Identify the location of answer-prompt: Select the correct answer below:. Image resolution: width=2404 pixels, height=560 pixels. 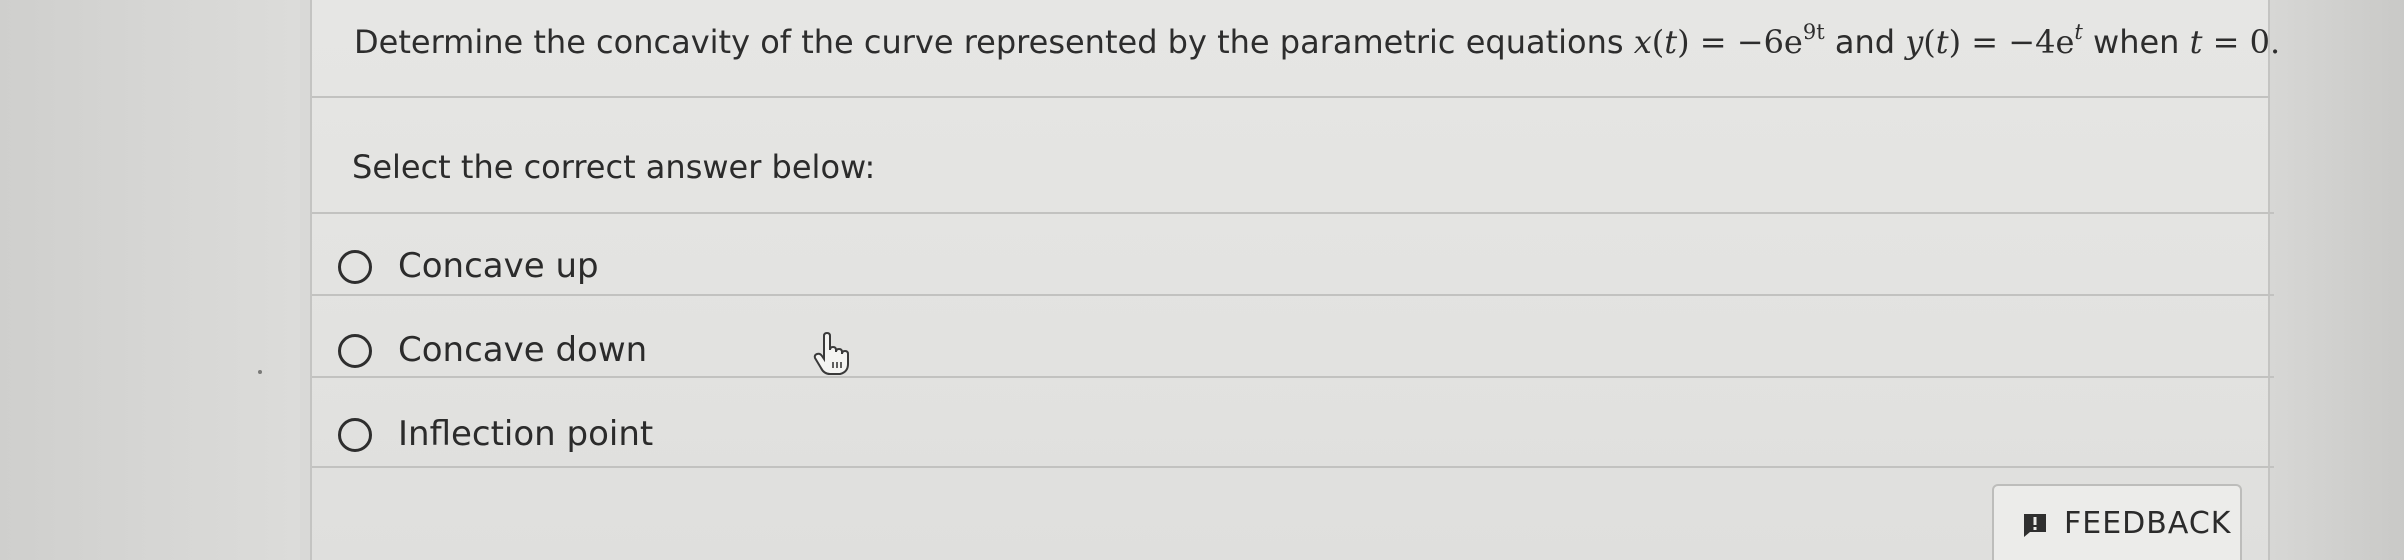
(614, 167).